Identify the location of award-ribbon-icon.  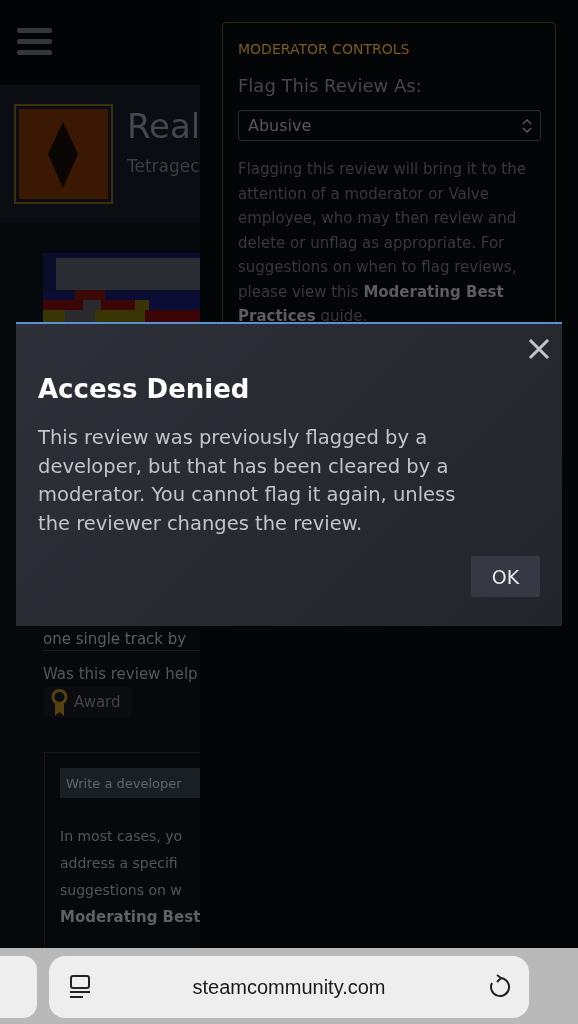
(59, 702).